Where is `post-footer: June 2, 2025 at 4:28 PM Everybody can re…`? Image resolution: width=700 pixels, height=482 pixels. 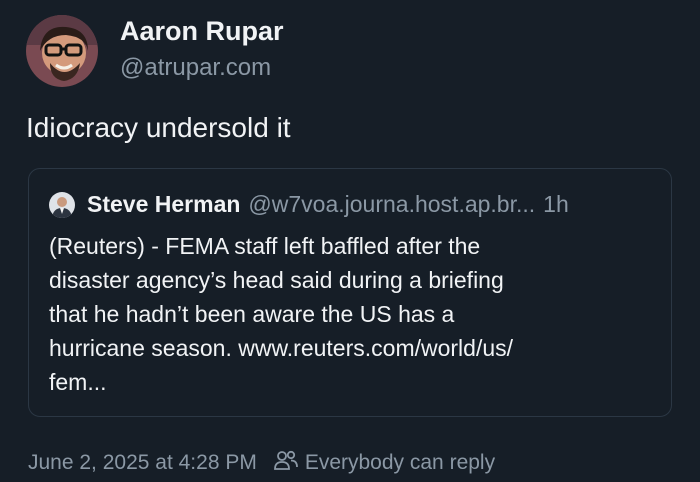 post-footer: June 2, 2025 at 4:28 PM Everybody can re… is located at coordinates (261, 463).